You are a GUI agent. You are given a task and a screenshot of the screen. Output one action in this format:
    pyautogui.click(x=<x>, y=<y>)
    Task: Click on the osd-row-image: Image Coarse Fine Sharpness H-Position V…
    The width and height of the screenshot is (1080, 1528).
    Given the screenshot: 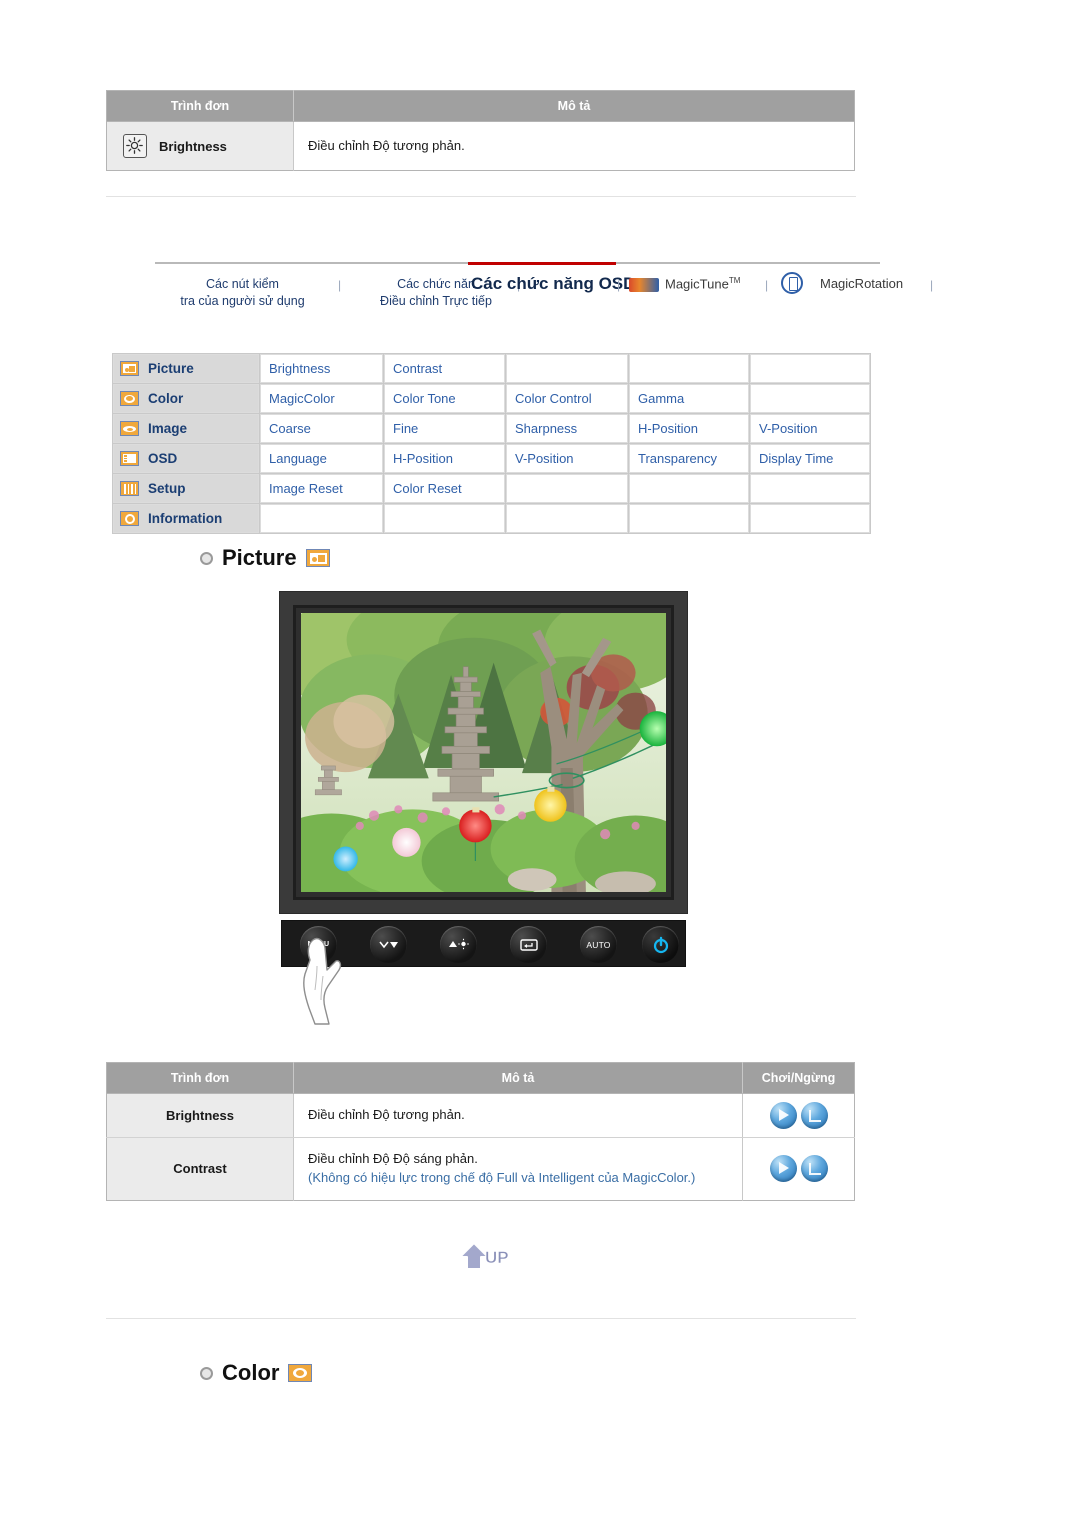 What is the action you would take?
    pyautogui.click(x=491, y=428)
    